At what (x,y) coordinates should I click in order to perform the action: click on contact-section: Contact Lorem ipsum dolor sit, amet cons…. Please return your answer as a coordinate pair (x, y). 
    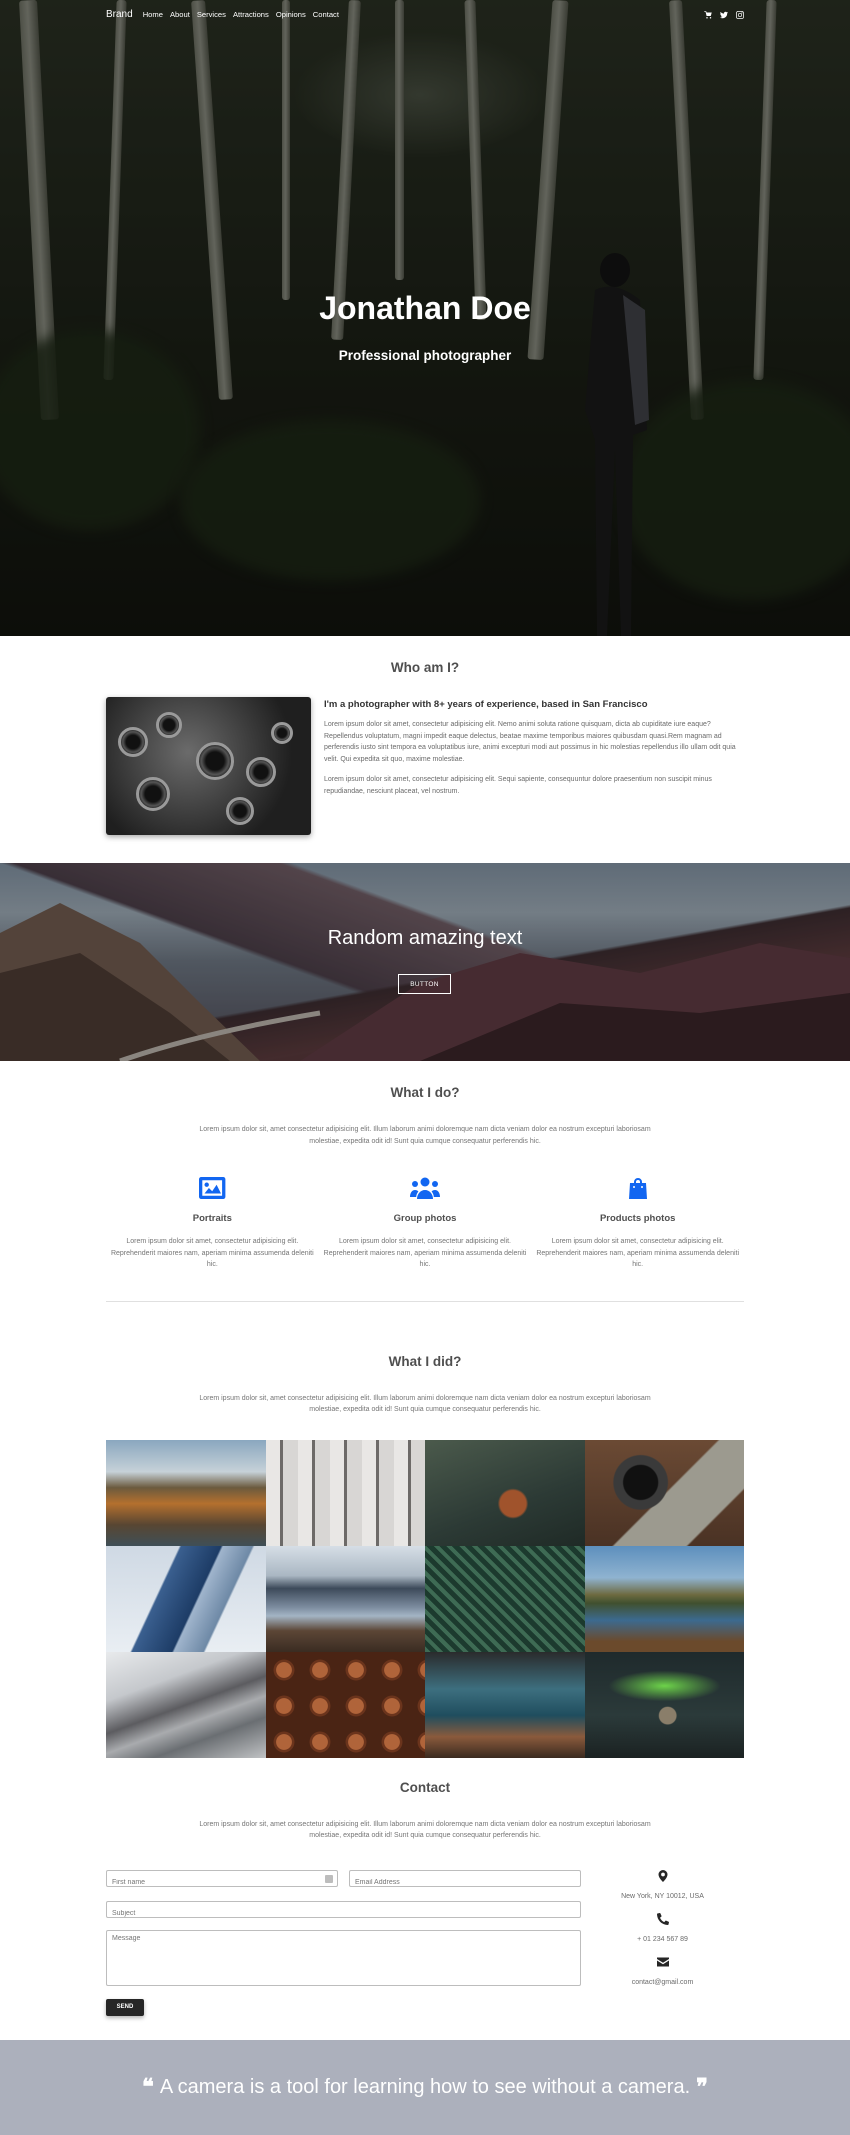
    Looking at the image, I should click on (425, 1899).